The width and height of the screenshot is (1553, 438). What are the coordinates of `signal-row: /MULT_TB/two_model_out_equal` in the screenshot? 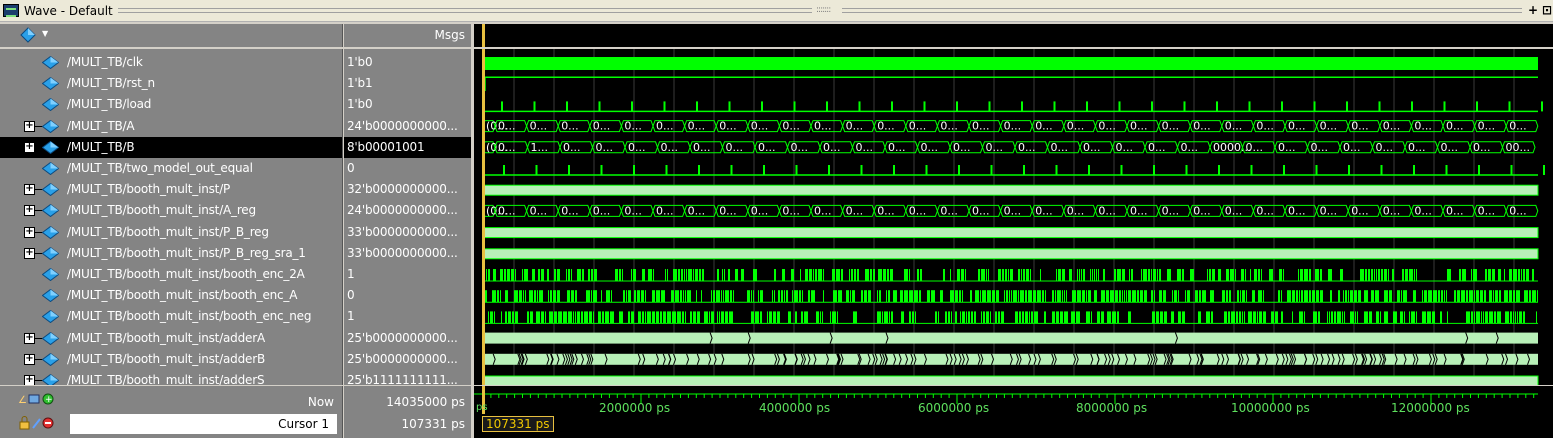 It's located at (171, 168).